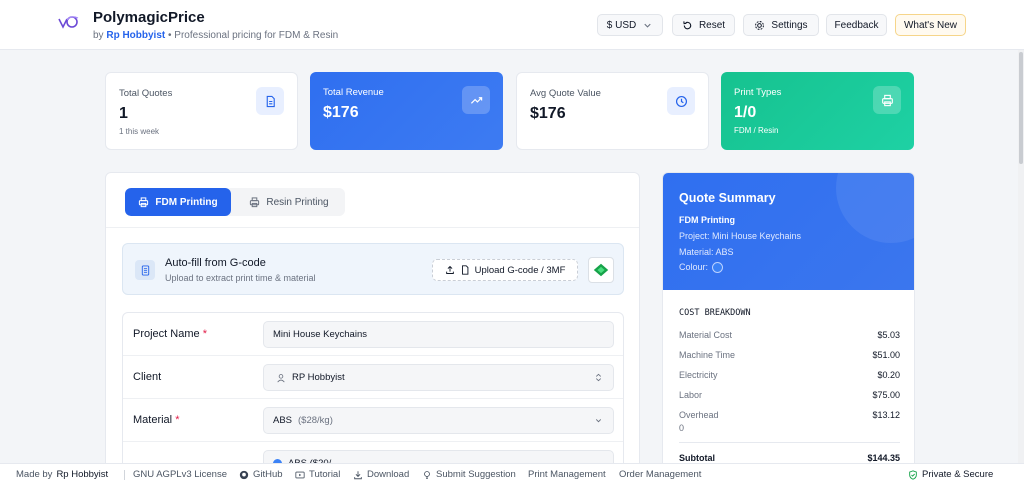 This screenshot has width=1024, height=485. What do you see at coordinates (712, 25) in the screenshot?
I see `reset-label: Reset` at bounding box center [712, 25].